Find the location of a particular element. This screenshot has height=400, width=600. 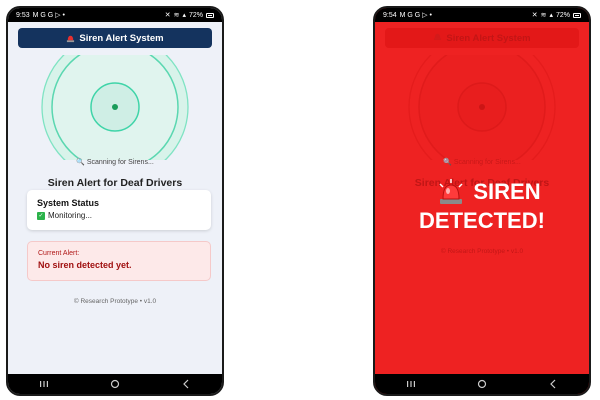

siren-alarm-icon is located at coordinates (451, 192).